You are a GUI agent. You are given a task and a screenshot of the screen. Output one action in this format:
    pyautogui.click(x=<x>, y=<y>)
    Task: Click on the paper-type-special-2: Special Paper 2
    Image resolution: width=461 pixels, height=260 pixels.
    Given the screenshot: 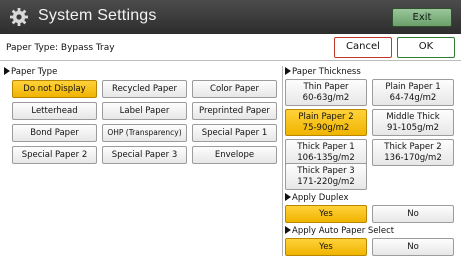 What is the action you would take?
    pyautogui.click(x=54, y=155)
    